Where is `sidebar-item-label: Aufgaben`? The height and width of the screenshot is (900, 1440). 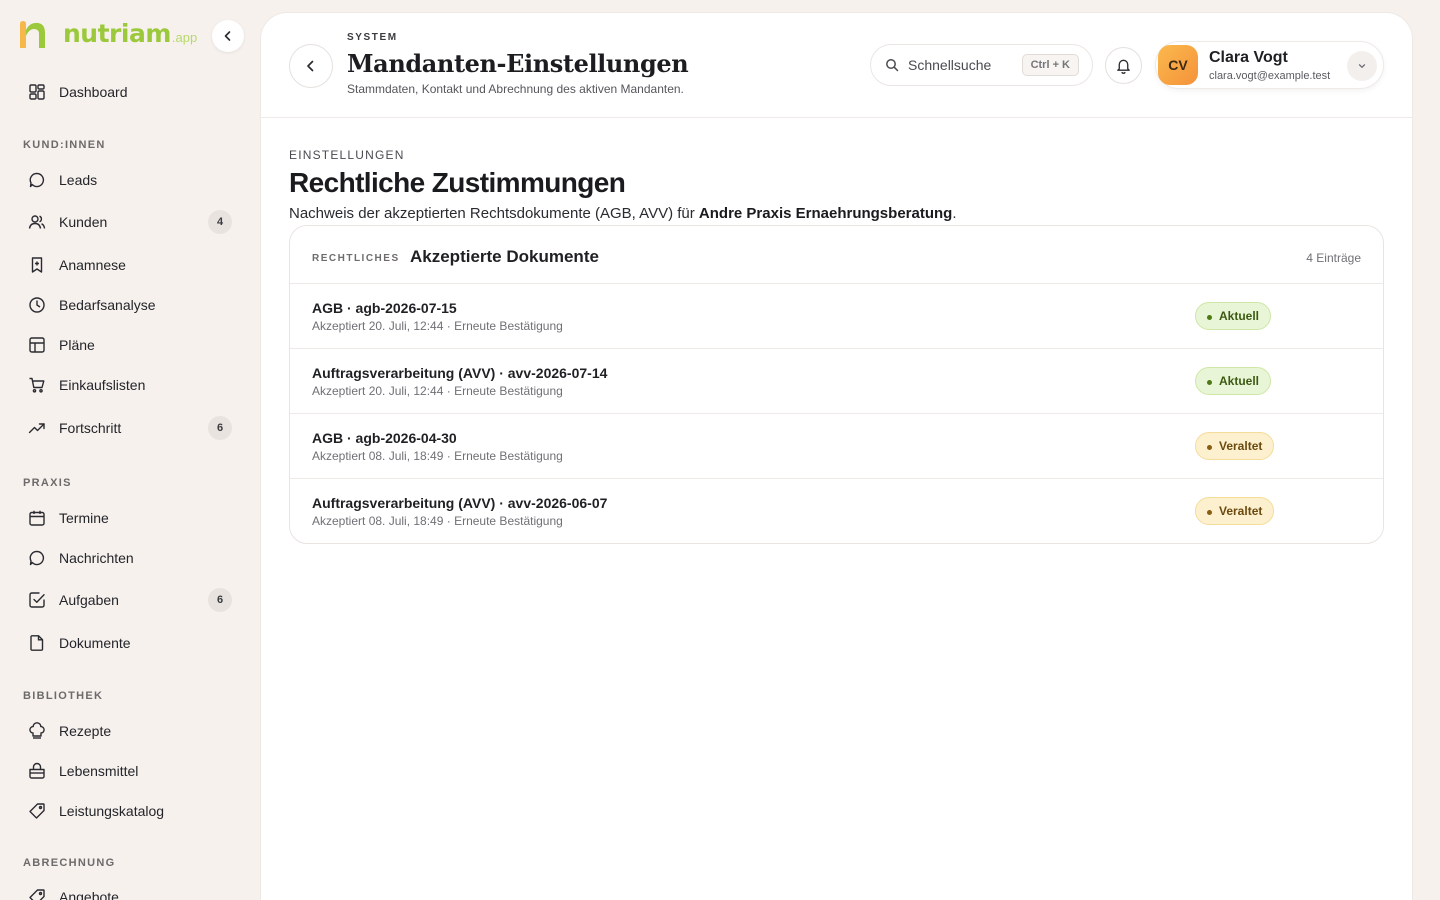 sidebar-item-label: Aufgaben is located at coordinates (89, 600).